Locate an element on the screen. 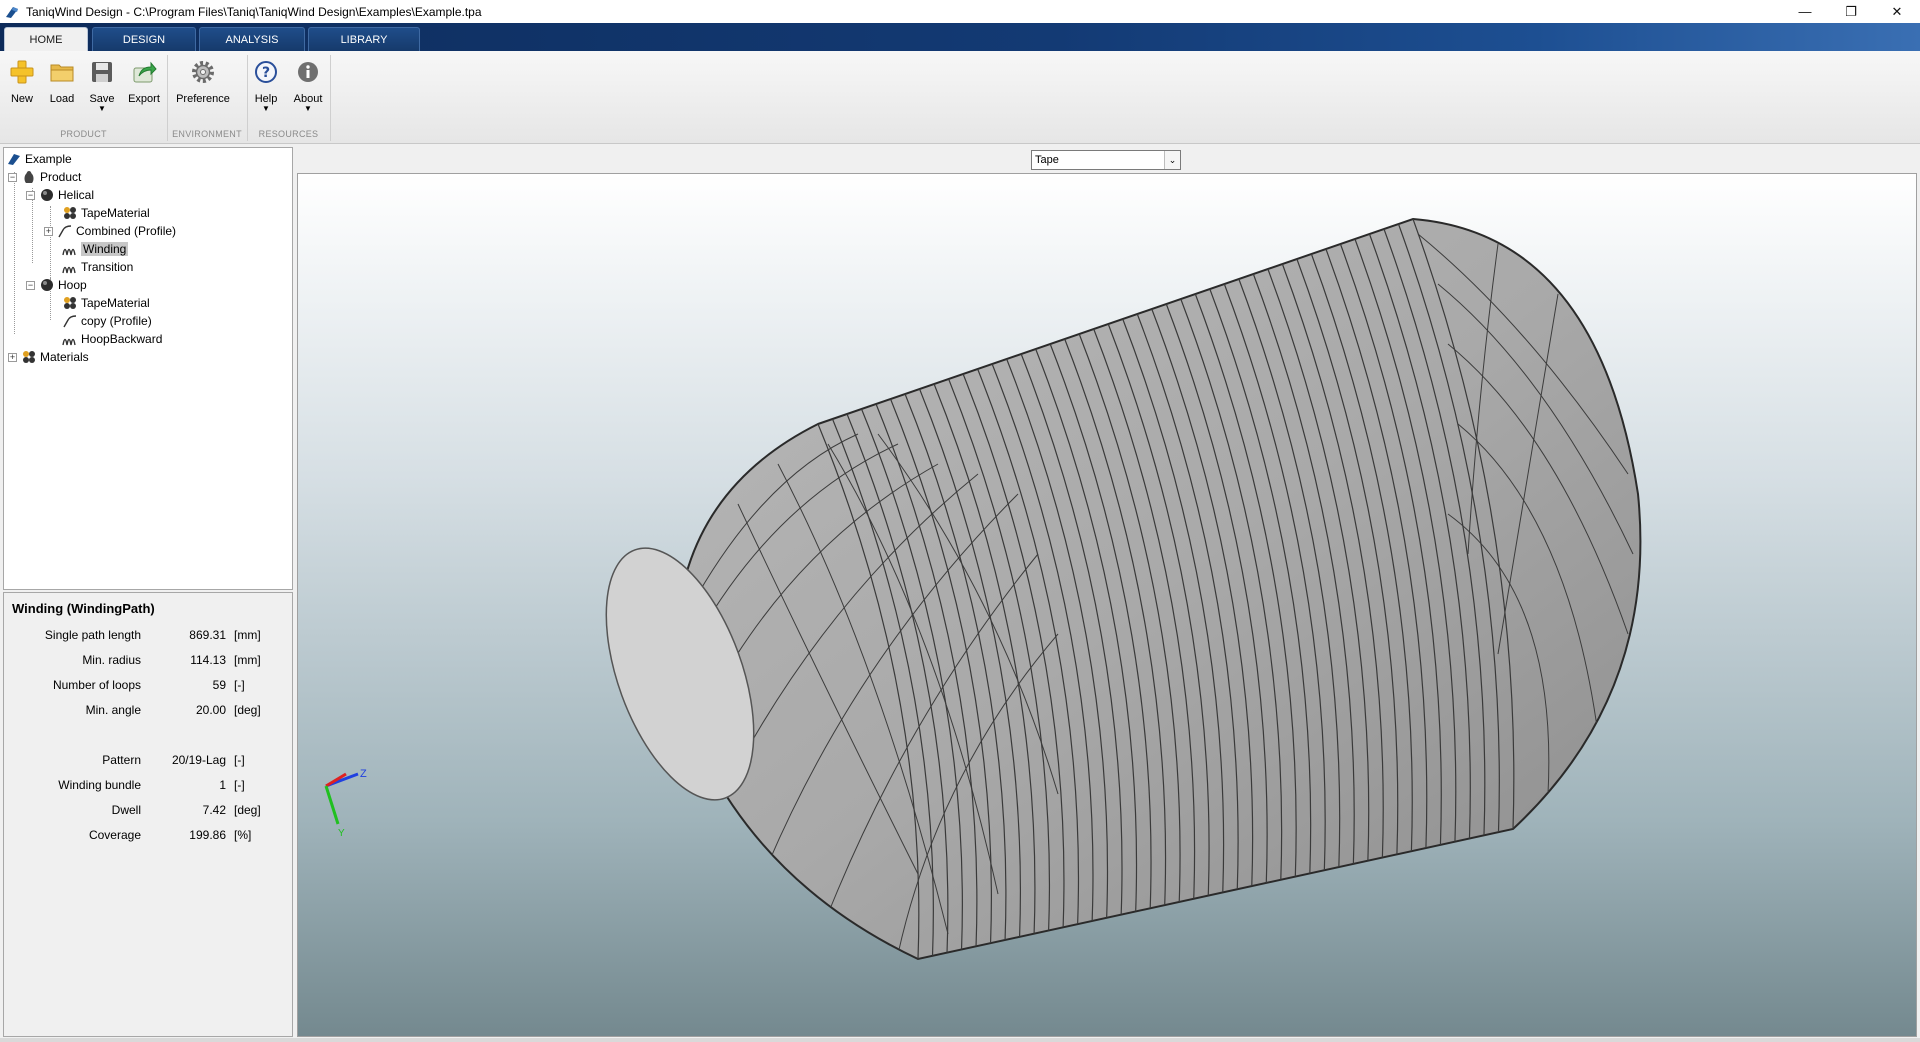 Image resolution: width=1920 pixels, height=1042 pixels. restore-button: ❐ is located at coordinates (1851, 11).